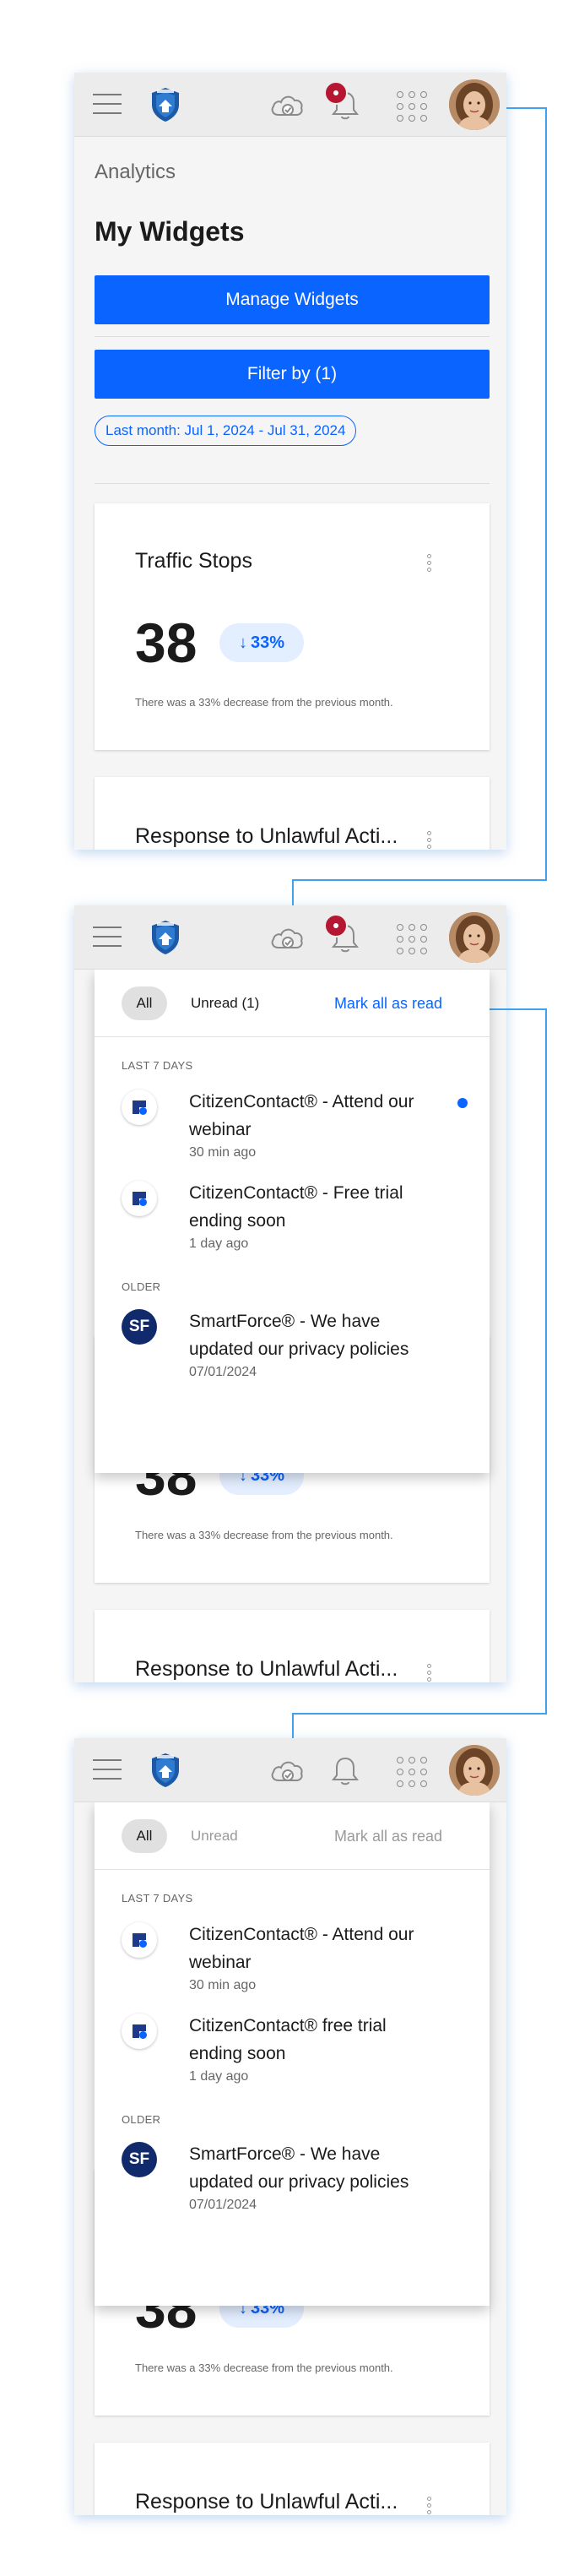 The width and height of the screenshot is (579, 2576). I want to click on widget-title: Traffic Stops, so click(193, 561).